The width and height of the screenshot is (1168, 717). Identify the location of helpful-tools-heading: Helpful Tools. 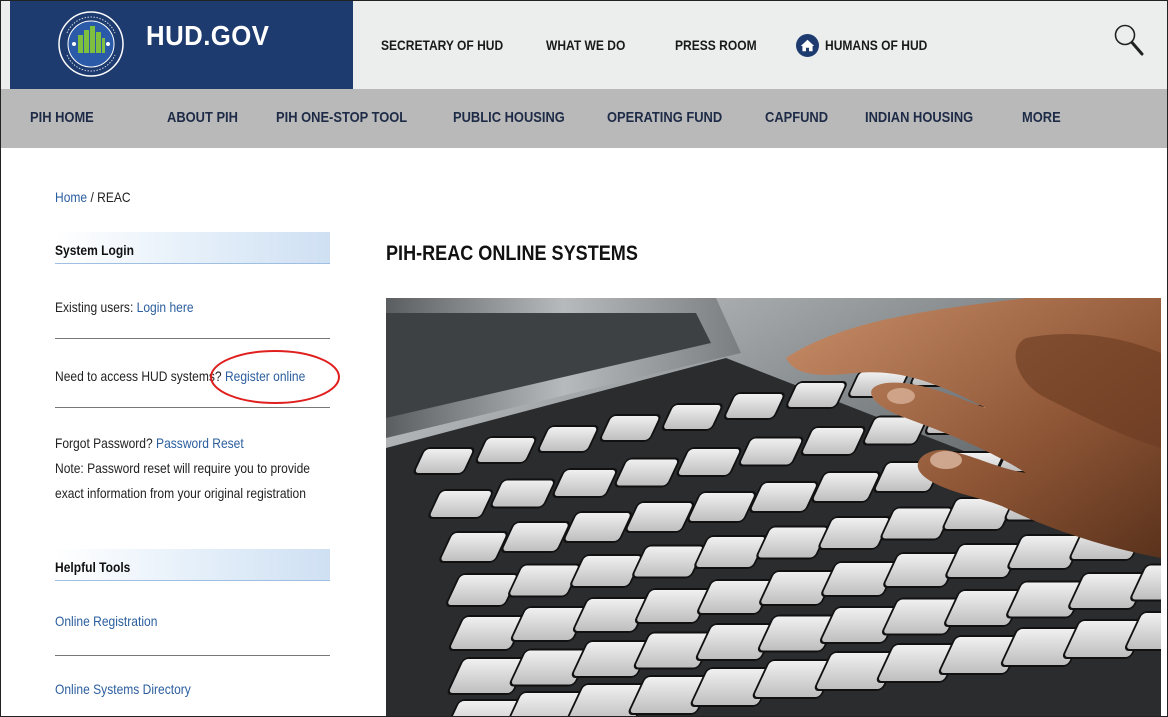
(192, 565).